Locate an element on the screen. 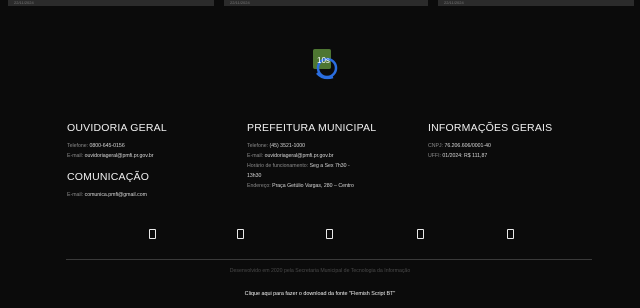 This screenshot has width=640, height=308. phone-value: (45) 3521-1000 is located at coordinates (287, 146).